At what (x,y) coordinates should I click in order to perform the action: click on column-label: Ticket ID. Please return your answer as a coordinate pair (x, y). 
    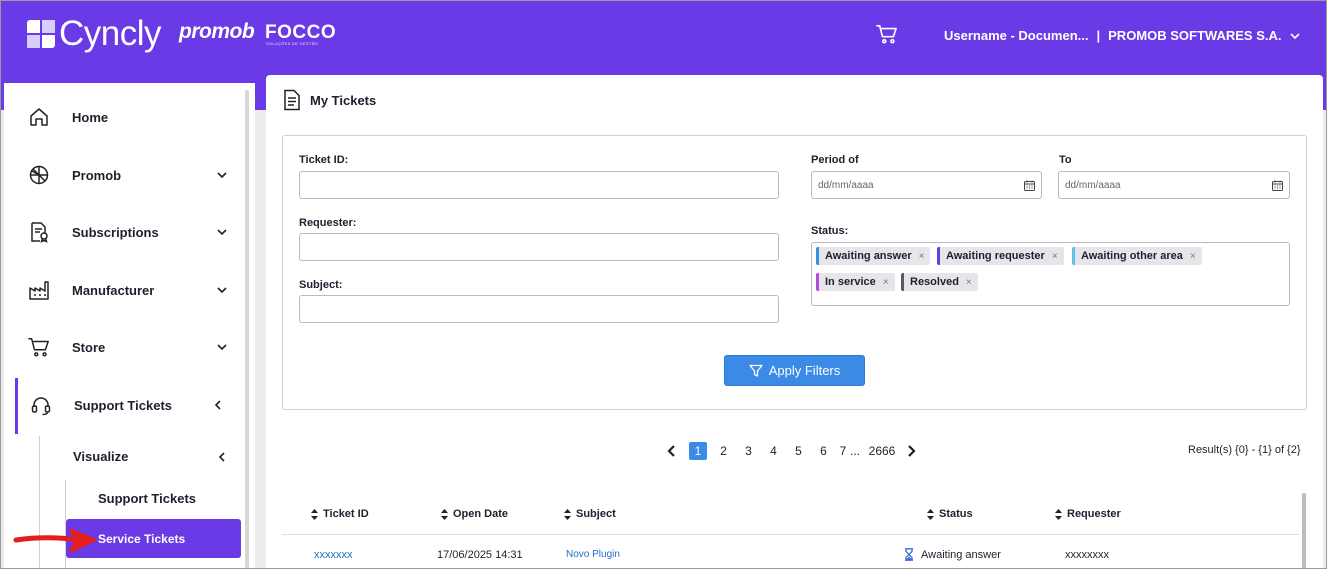
    Looking at the image, I should click on (346, 514).